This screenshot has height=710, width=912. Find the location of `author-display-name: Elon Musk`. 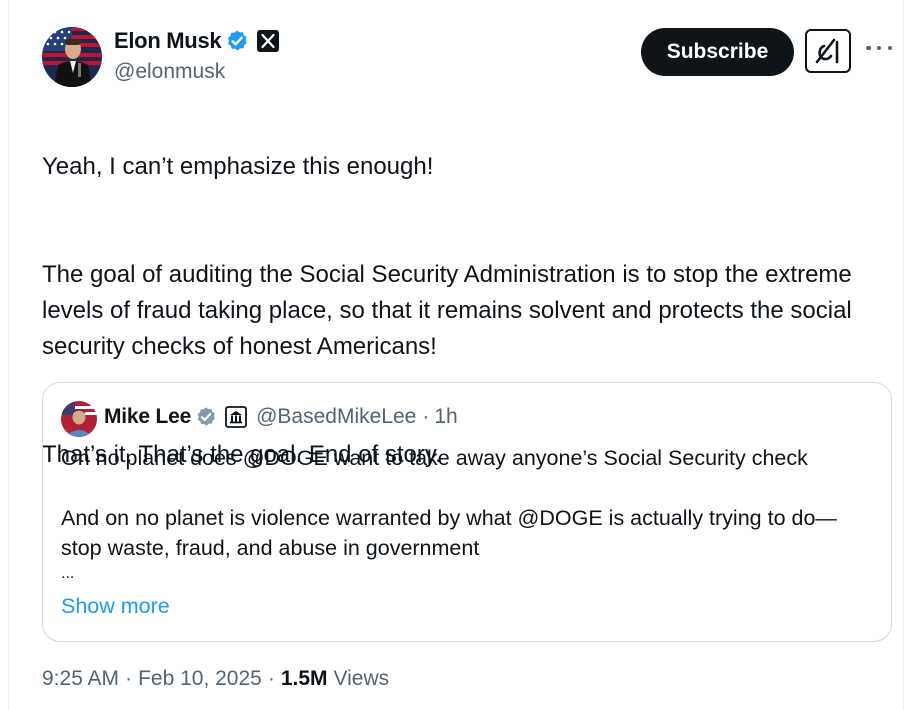

author-display-name: Elon Musk is located at coordinates (168, 41).